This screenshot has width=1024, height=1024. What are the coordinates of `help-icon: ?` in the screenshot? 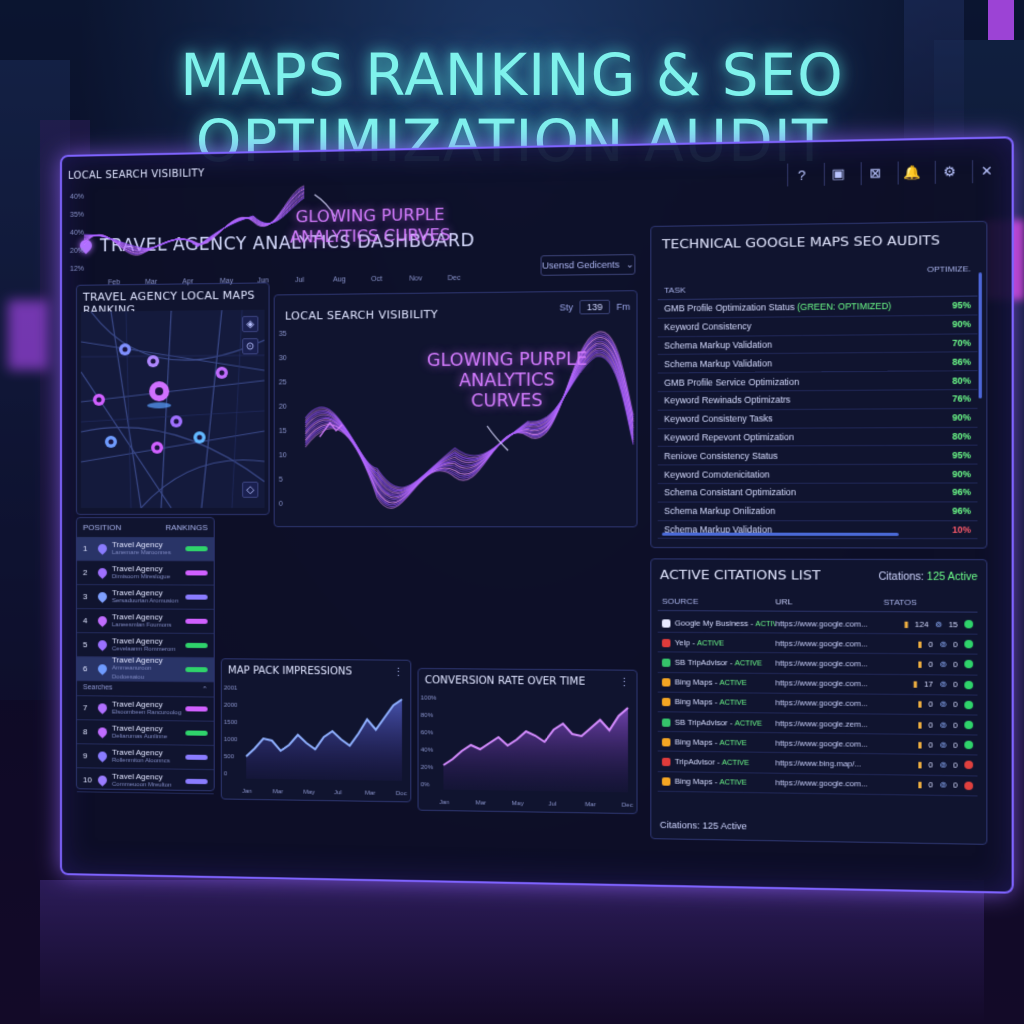 It's located at (799, 175).